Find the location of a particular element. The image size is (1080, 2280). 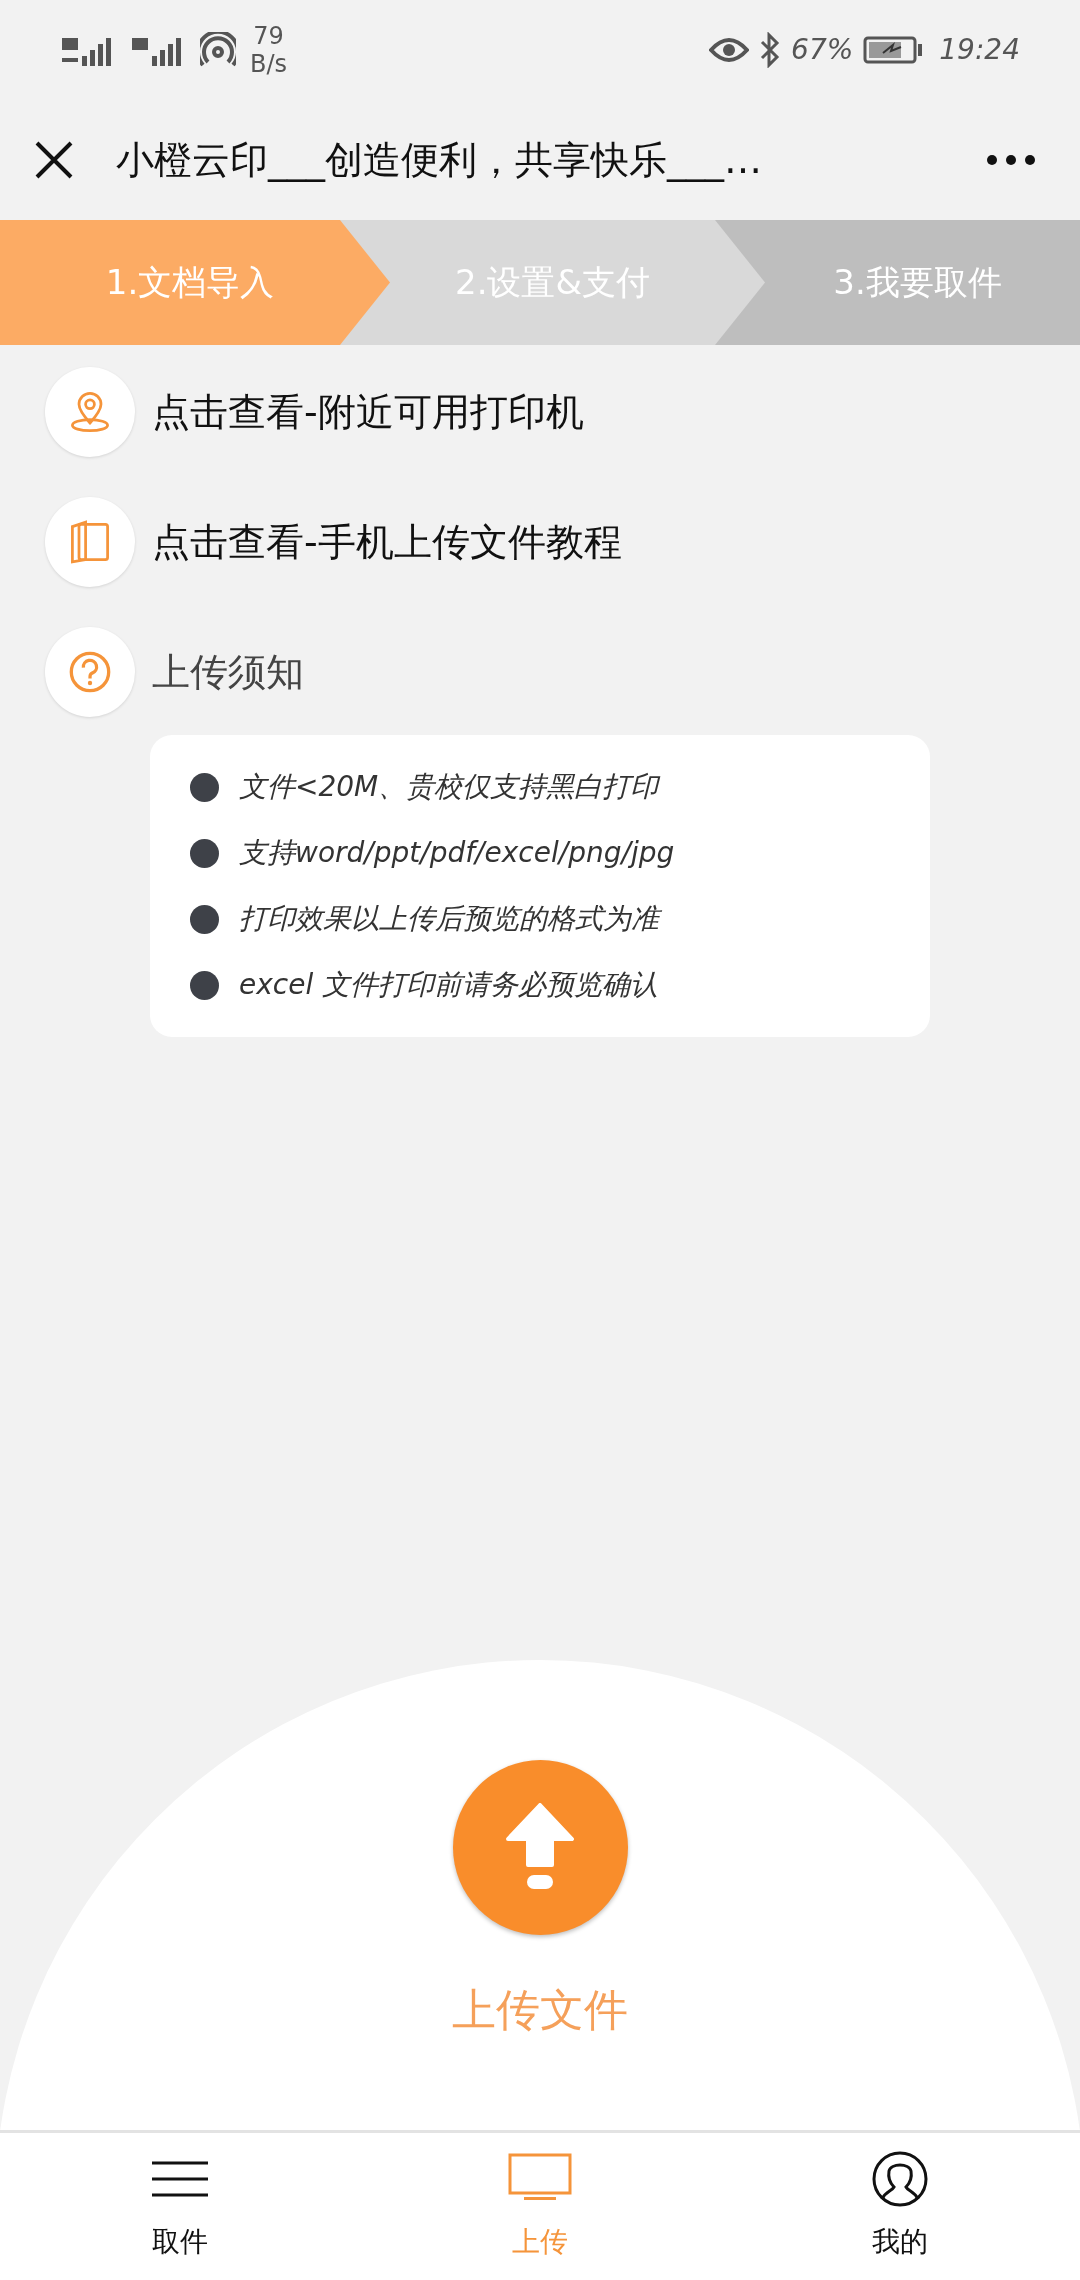

help-icon is located at coordinates (90, 672).